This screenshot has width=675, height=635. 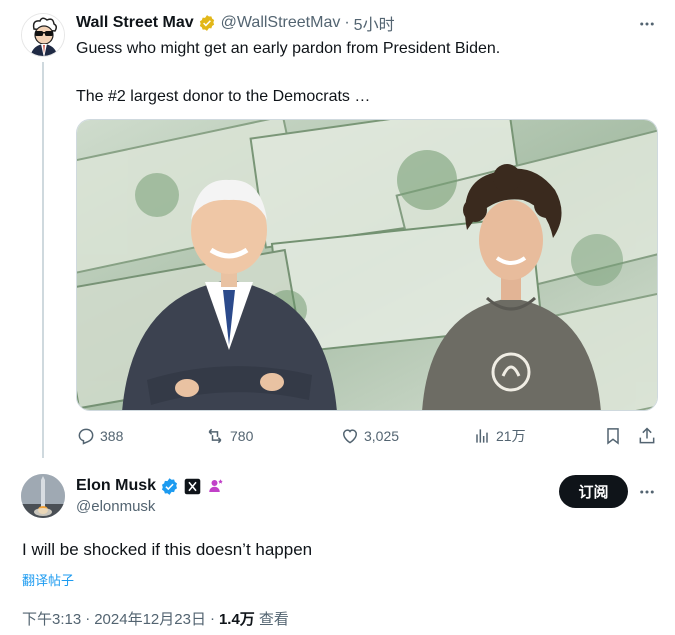 What do you see at coordinates (281, 23) in the screenshot?
I see `author-handle: @WallStreetMav` at bounding box center [281, 23].